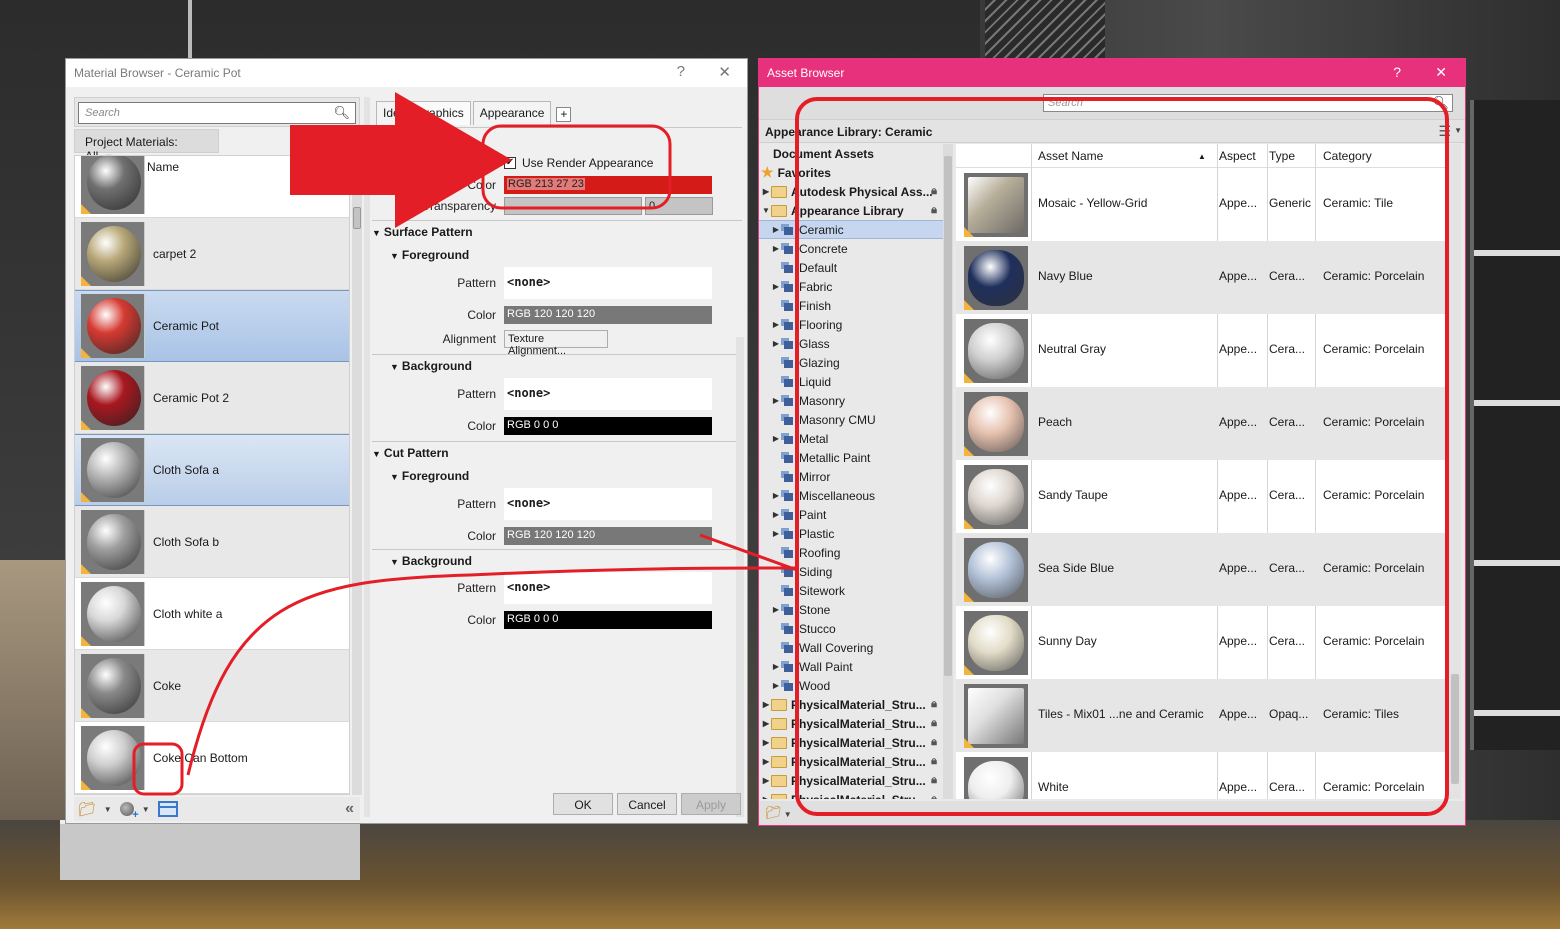 The width and height of the screenshot is (1560, 929). I want to click on panel-splitter, so click(367, 457).